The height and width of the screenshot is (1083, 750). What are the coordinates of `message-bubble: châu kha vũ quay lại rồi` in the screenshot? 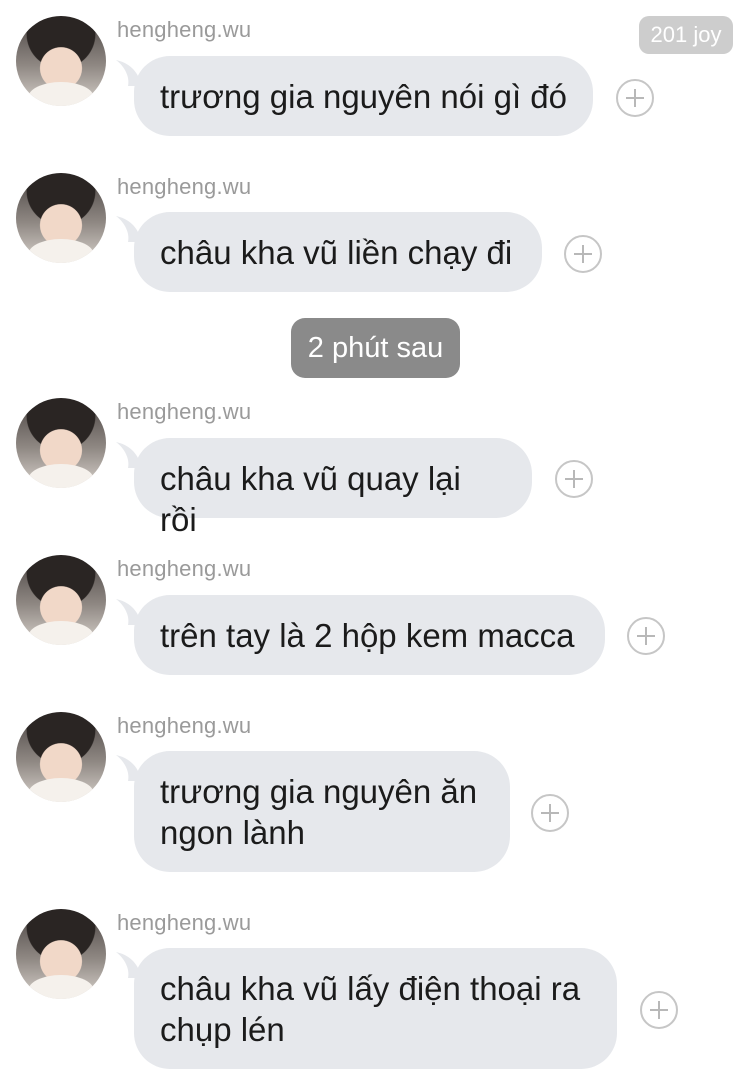 It's located at (324, 488).